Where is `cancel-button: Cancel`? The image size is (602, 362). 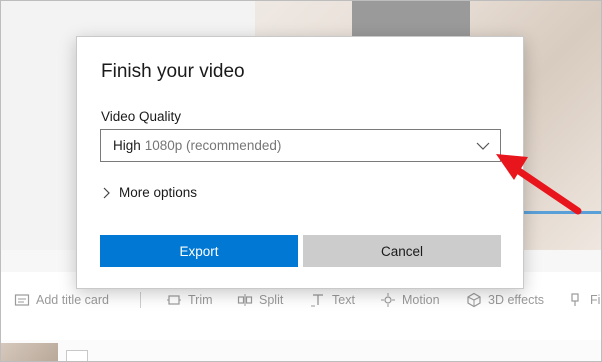
cancel-button: Cancel is located at coordinates (402, 251).